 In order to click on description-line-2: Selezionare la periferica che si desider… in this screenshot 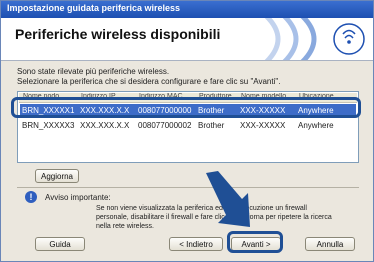, I will do `click(149, 81)`.